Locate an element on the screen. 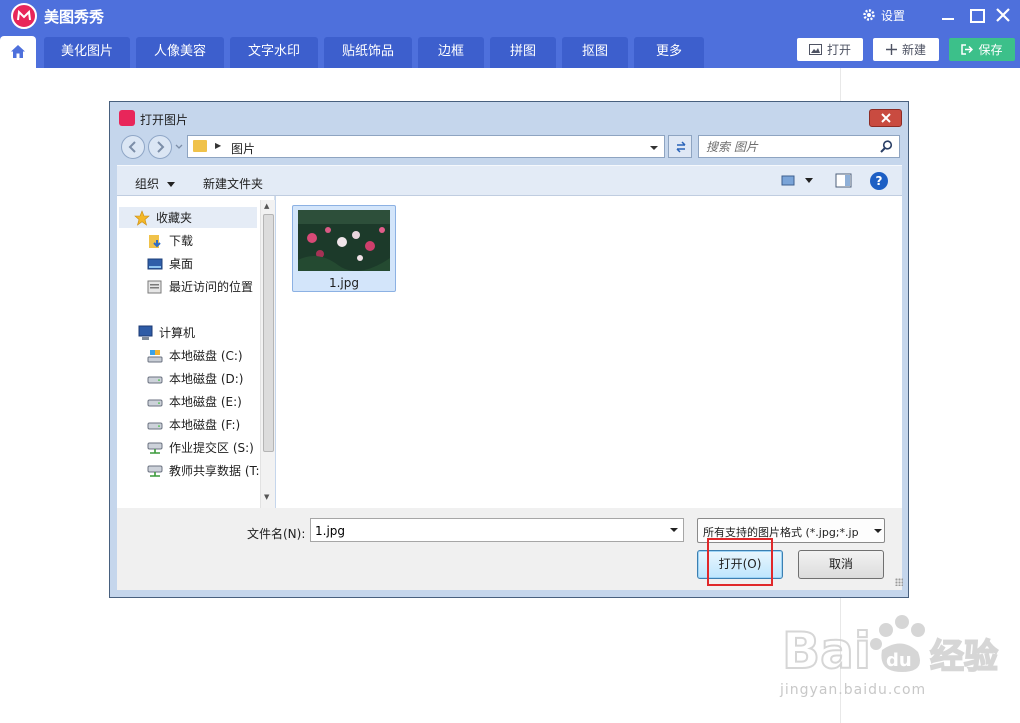  tab-collage: 拼图 is located at coordinates (523, 52).